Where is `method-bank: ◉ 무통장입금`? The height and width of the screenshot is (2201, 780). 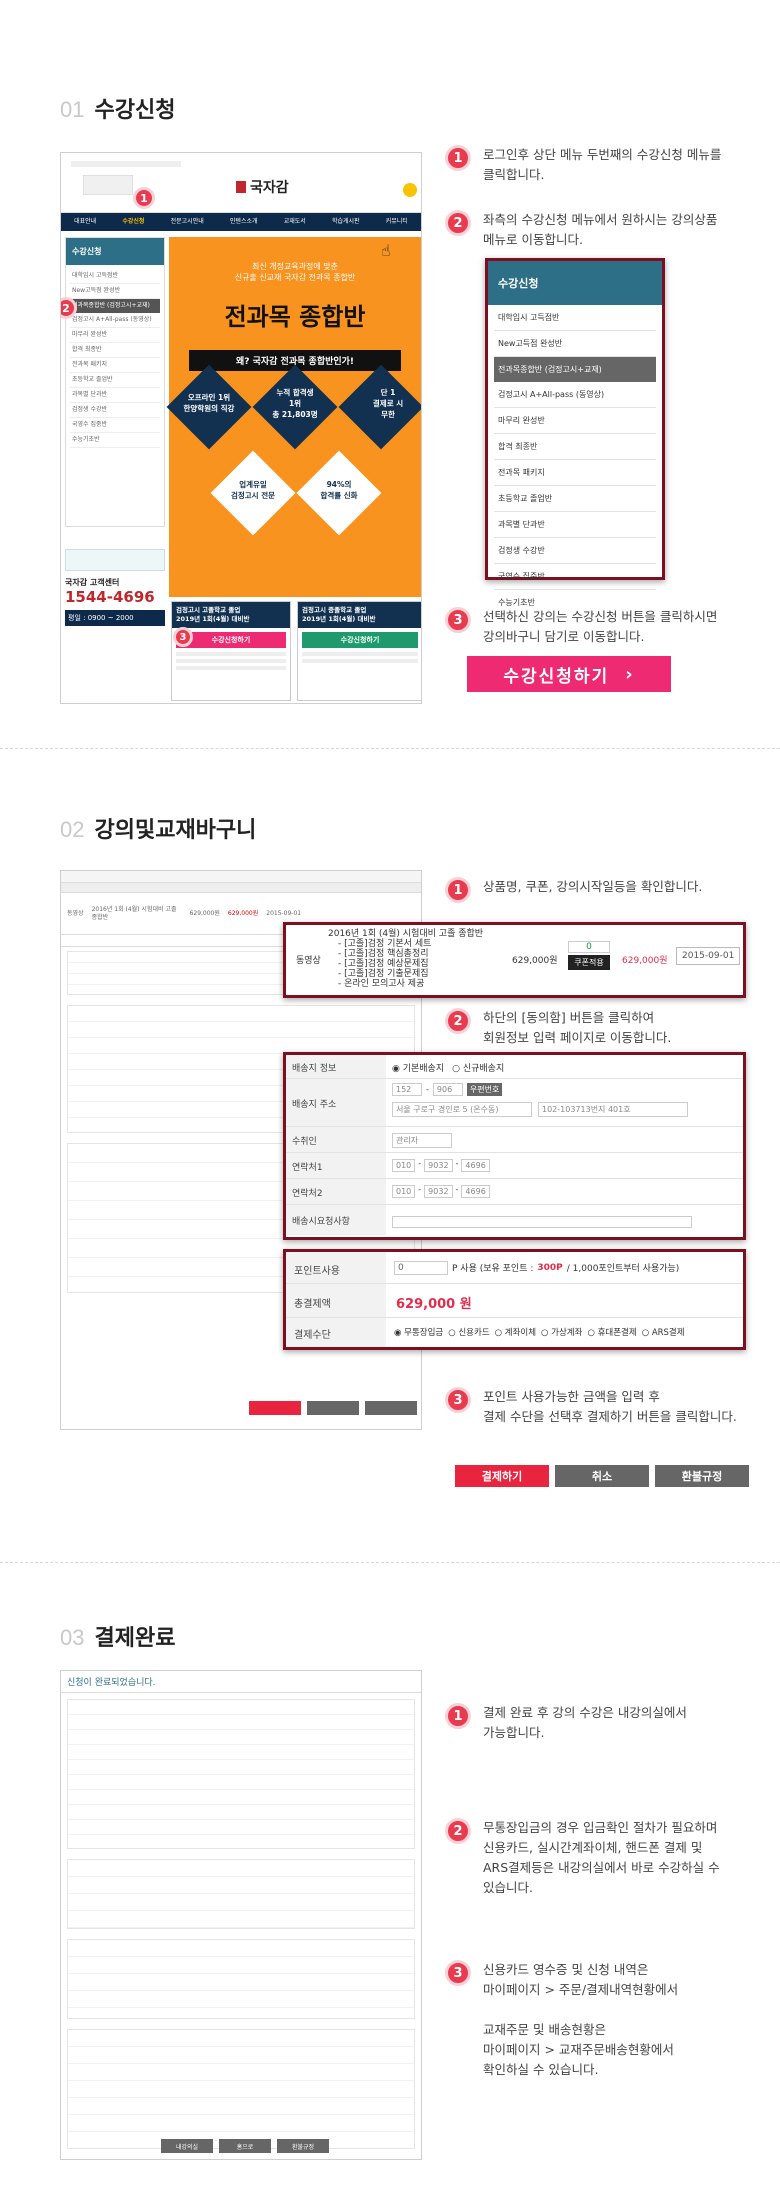 method-bank: ◉ 무통장입금 is located at coordinates (418, 1332).